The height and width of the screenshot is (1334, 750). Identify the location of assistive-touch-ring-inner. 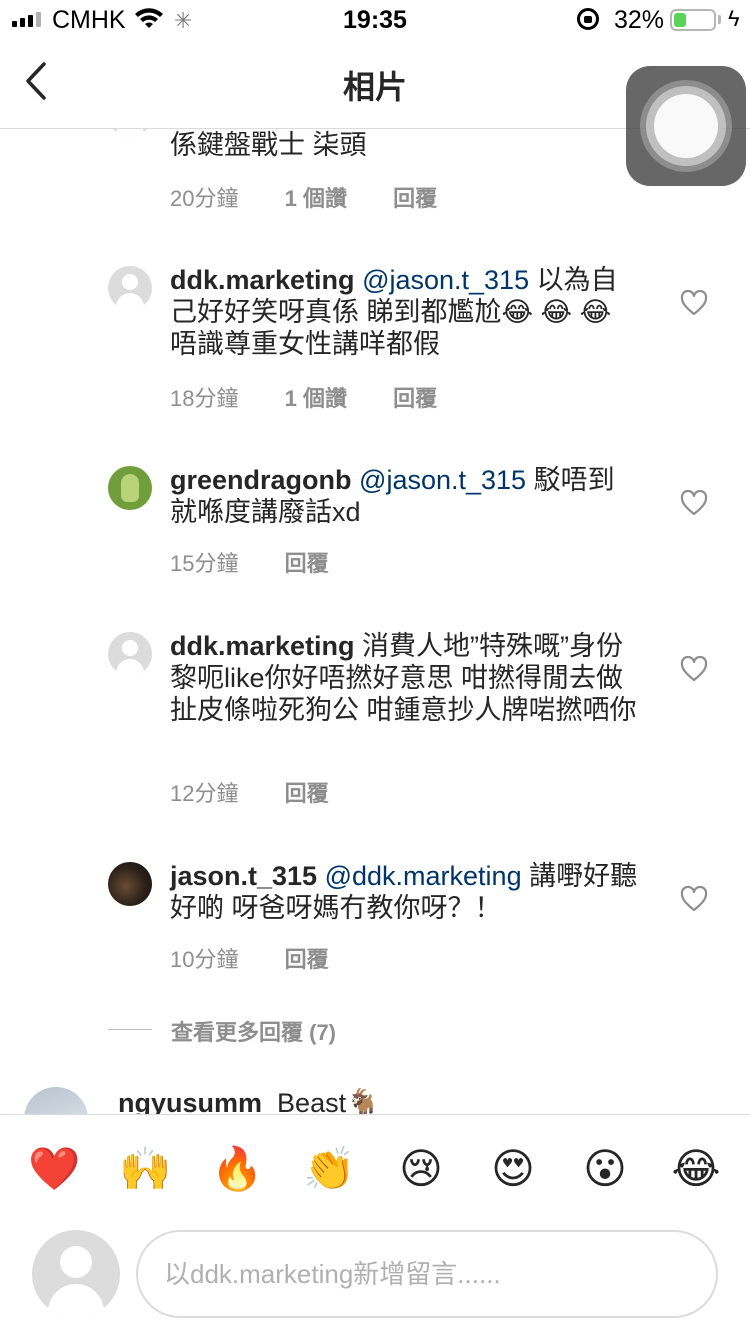
(686, 126).